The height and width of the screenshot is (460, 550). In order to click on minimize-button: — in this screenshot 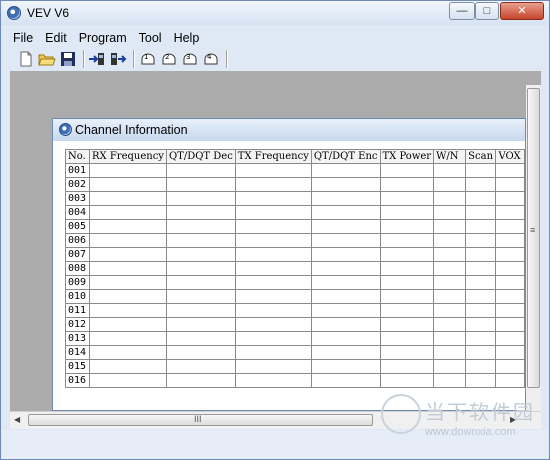, I will do `click(462, 11)`.